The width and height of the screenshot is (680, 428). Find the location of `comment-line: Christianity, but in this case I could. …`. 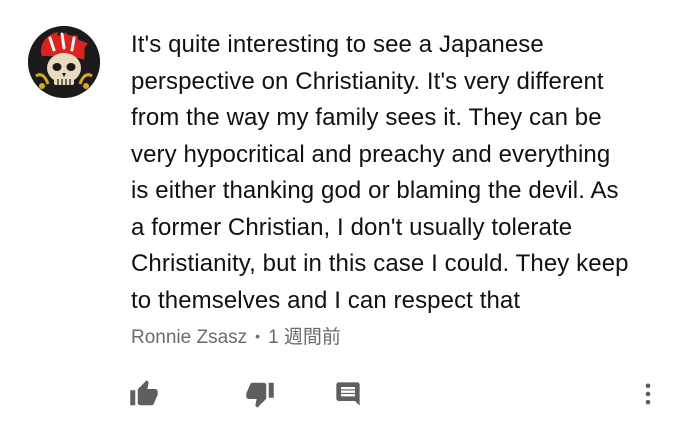

comment-line: Christianity, but in this case I could. … is located at coordinates (380, 263).